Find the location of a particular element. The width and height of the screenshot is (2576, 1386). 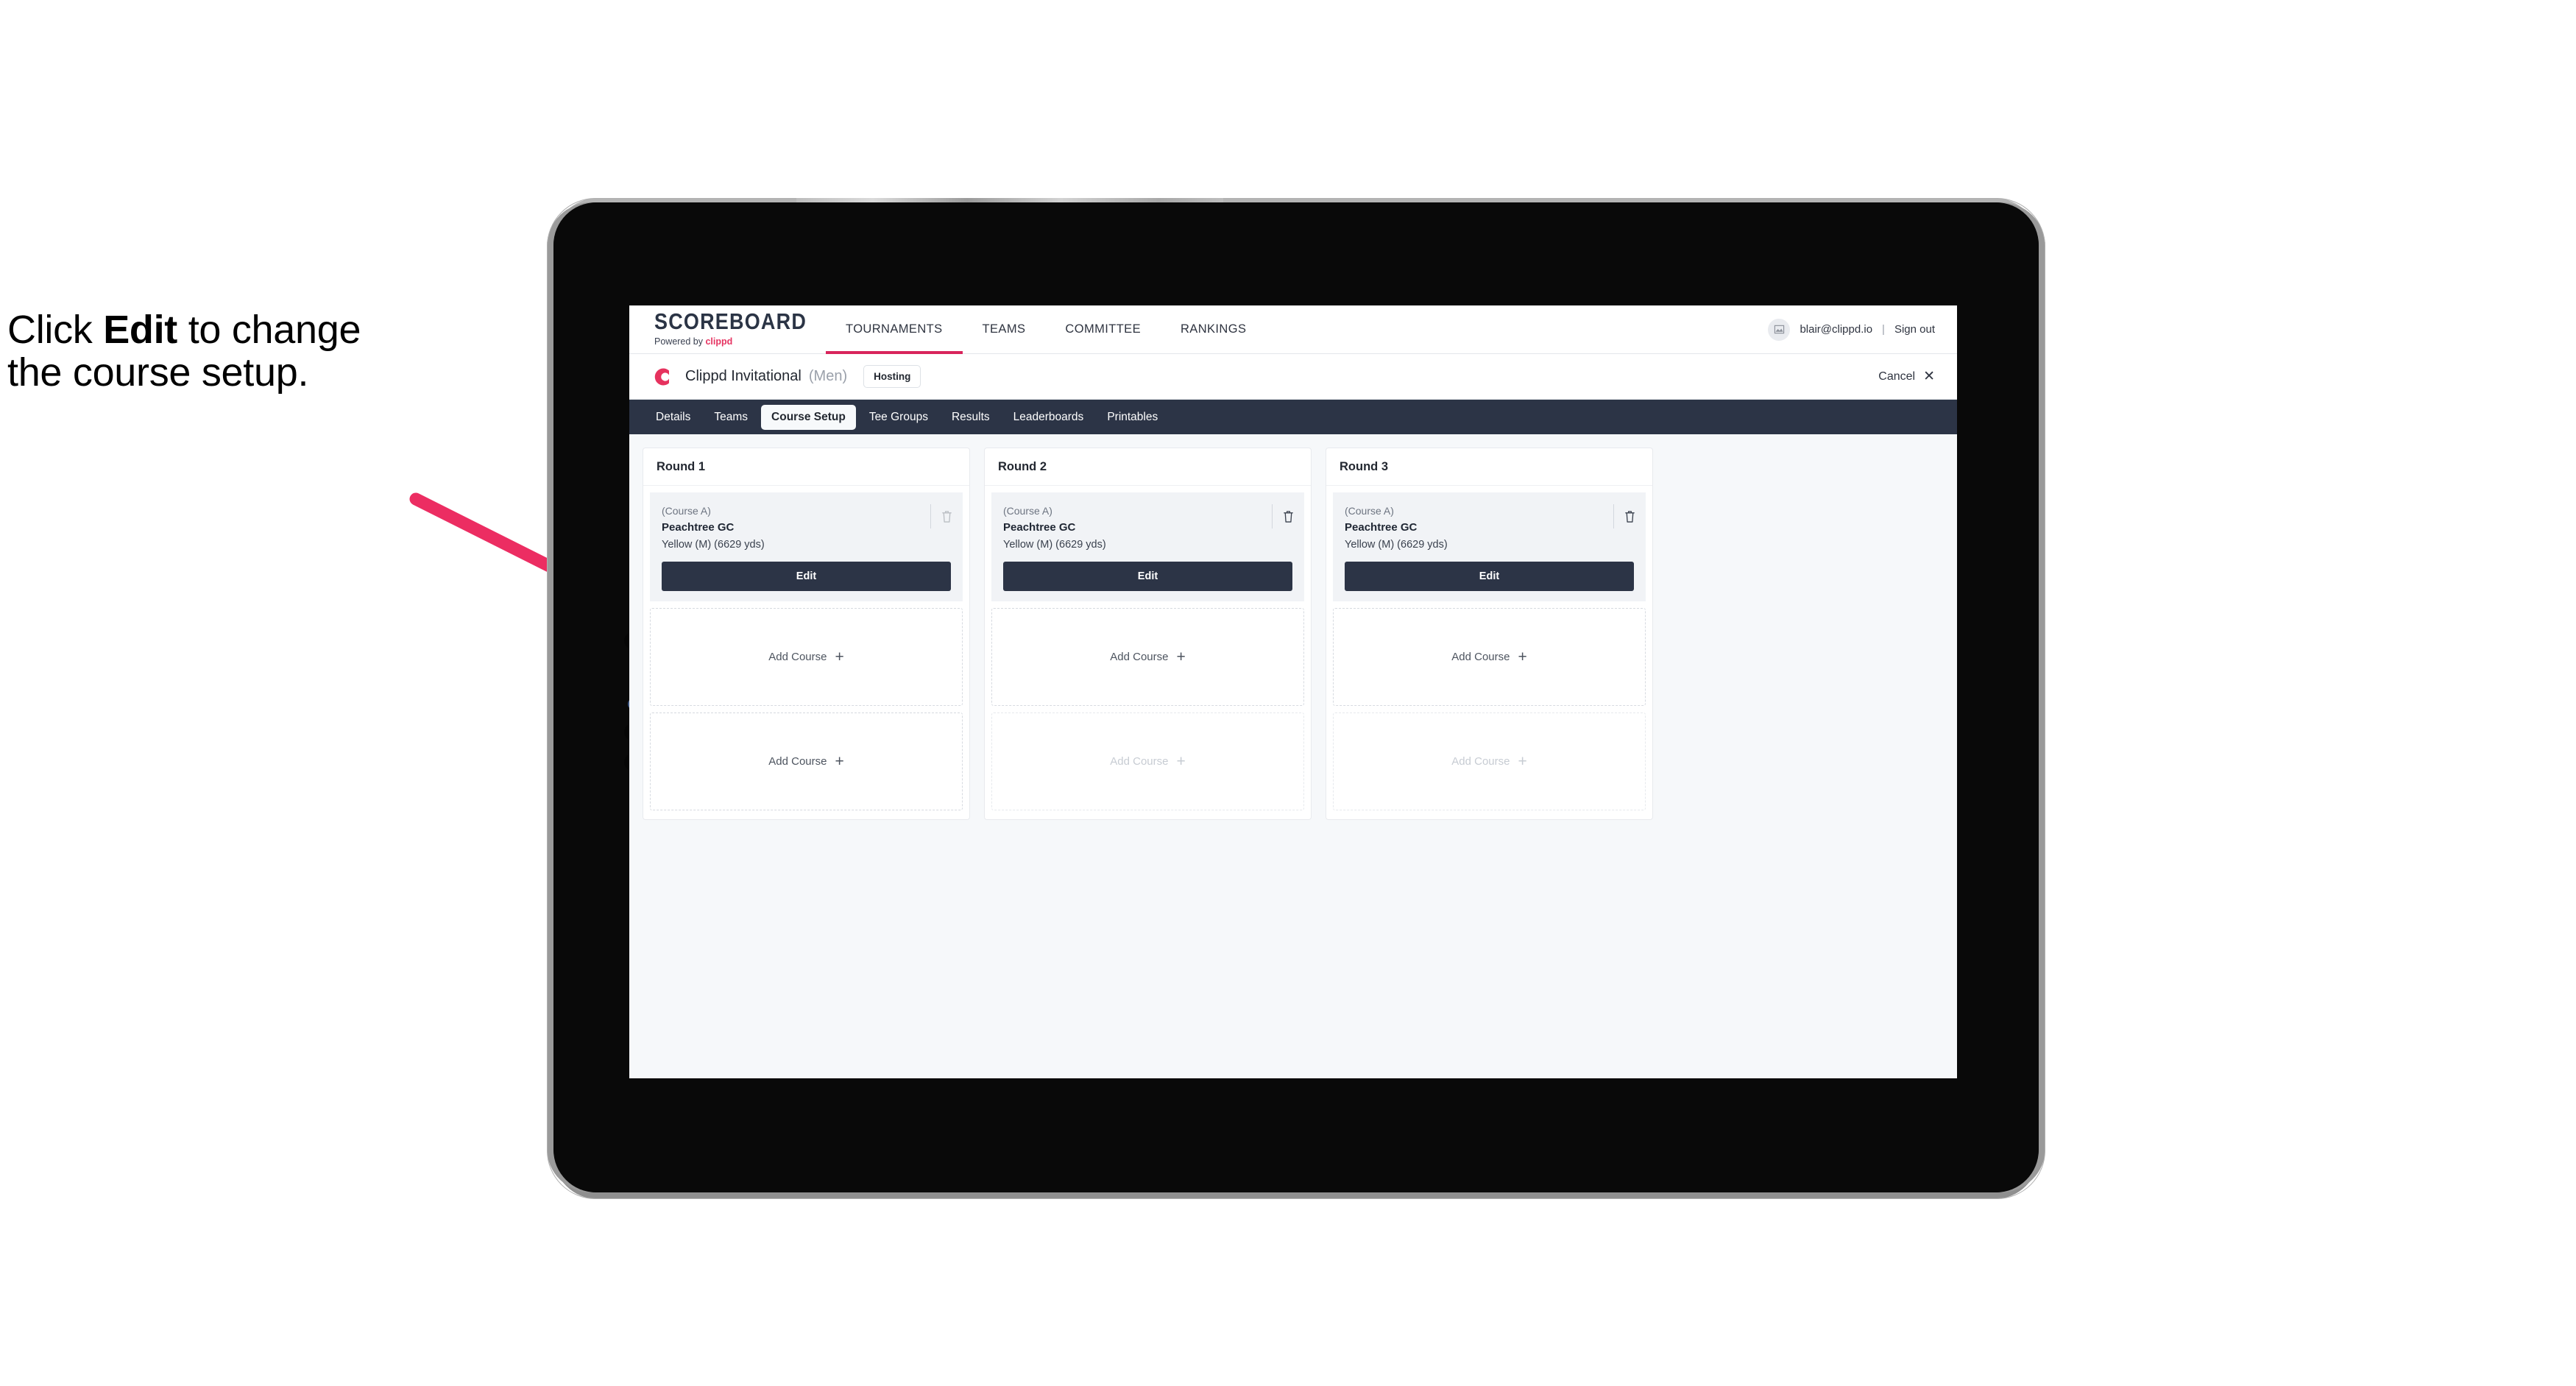

hosting-badge: Hosting is located at coordinates (892, 376).